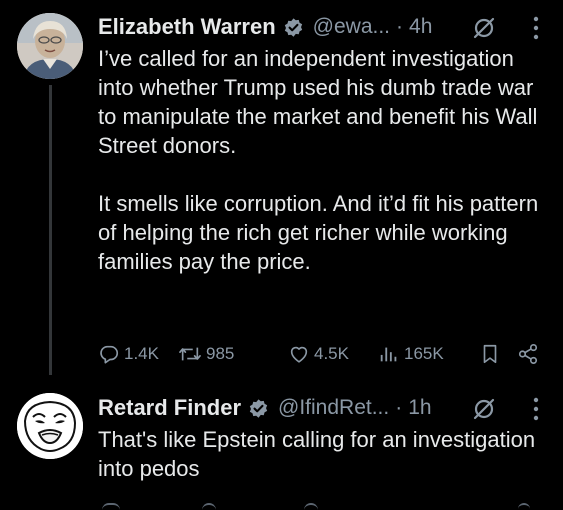 This screenshot has width=563, height=510. Describe the element at coordinates (169, 408) in the screenshot. I see `author-name: Retard Finder` at that location.